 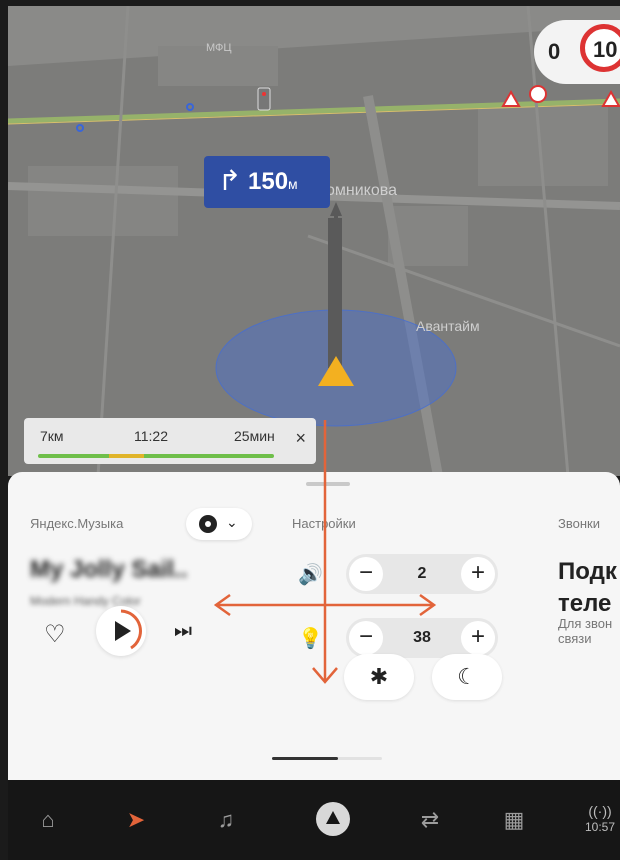 What do you see at coordinates (514, 820) in the screenshot?
I see `nav-apps-grid-icon: ▦` at bounding box center [514, 820].